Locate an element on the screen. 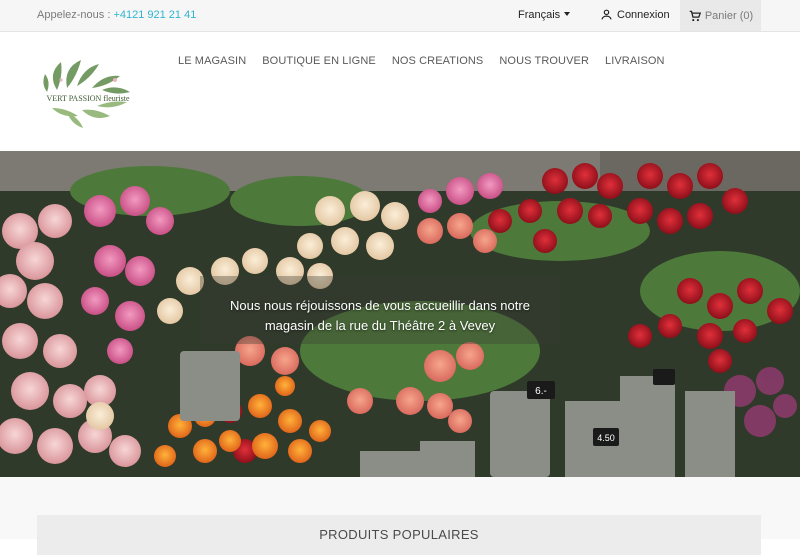  price-tag-6: 6.- is located at coordinates (541, 391).